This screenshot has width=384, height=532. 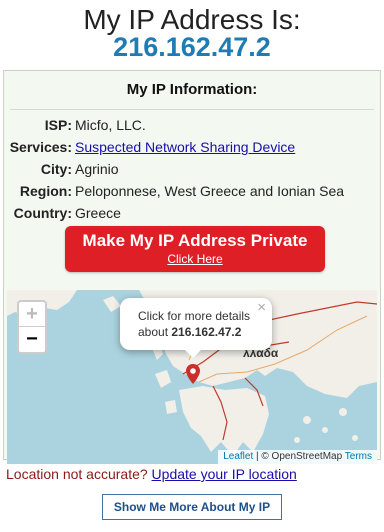 I want to click on popup-ip: 216.162.47.2, so click(x=206, y=332).